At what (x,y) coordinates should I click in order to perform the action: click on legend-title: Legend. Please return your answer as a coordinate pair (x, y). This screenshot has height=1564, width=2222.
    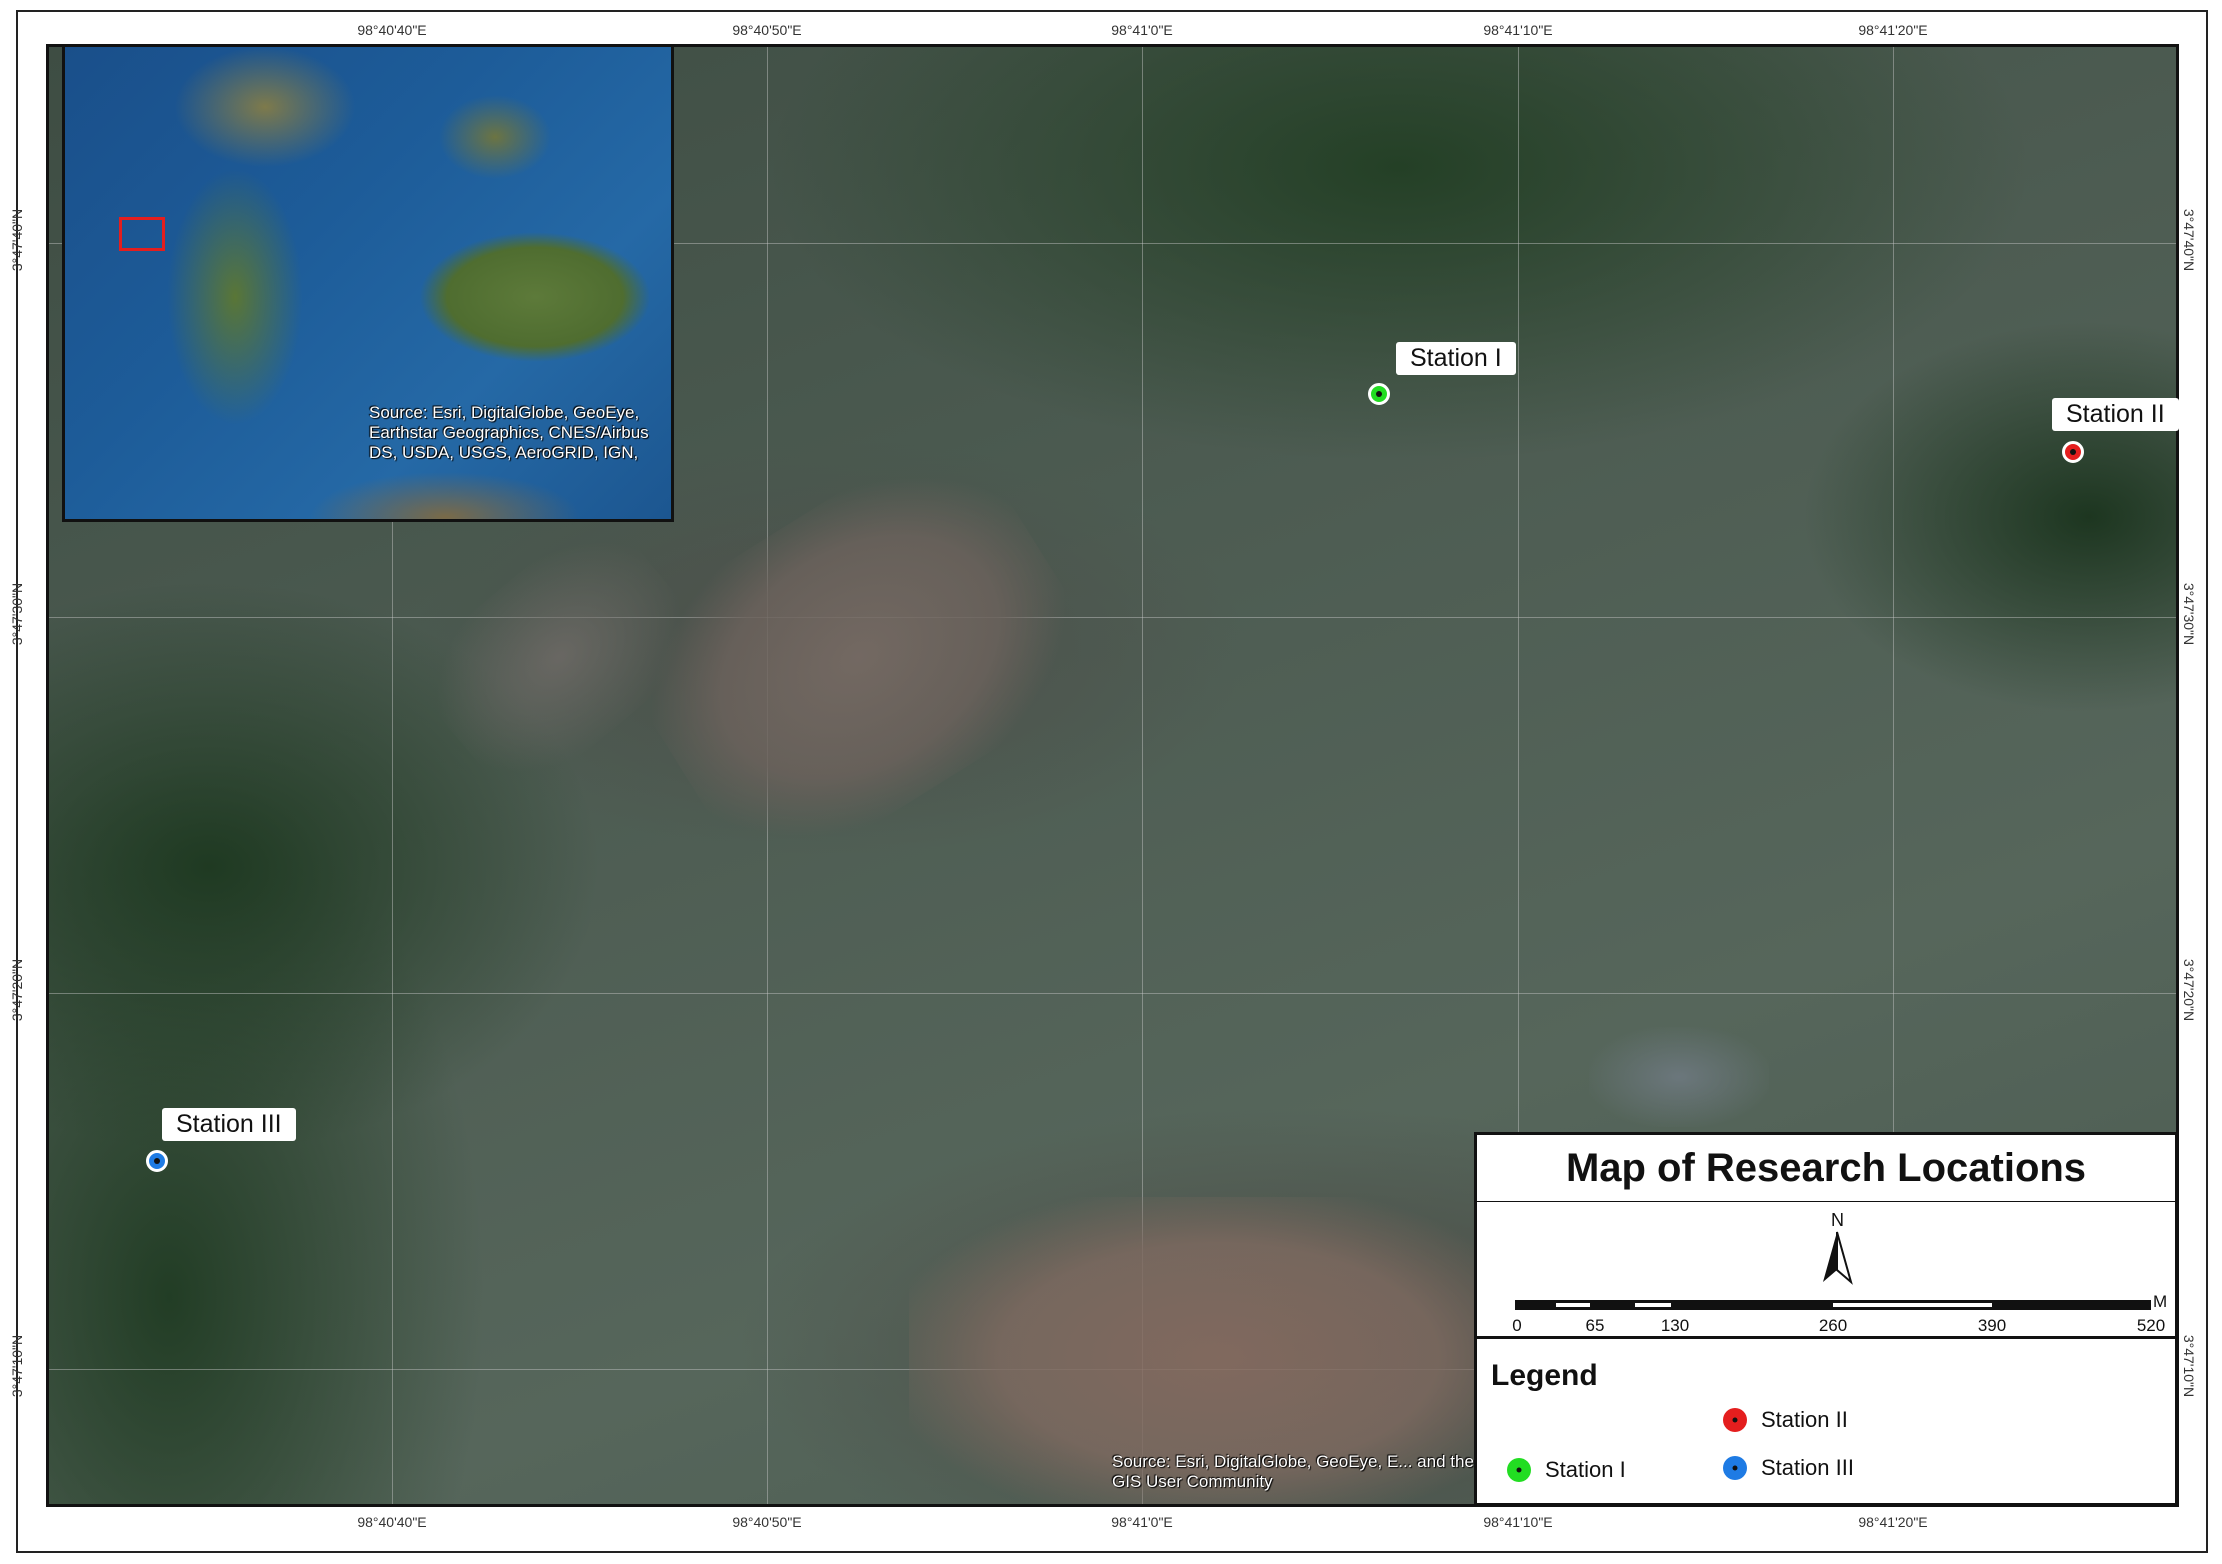
    Looking at the image, I should click on (1544, 1375).